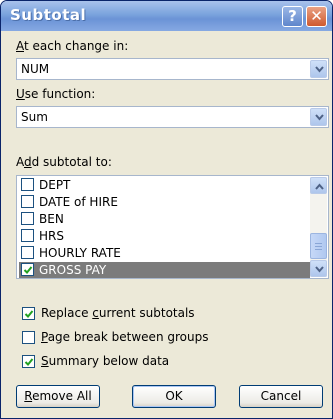  What do you see at coordinates (164, 185) in the screenshot?
I see `list-item-dept: DEPT` at bounding box center [164, 185].